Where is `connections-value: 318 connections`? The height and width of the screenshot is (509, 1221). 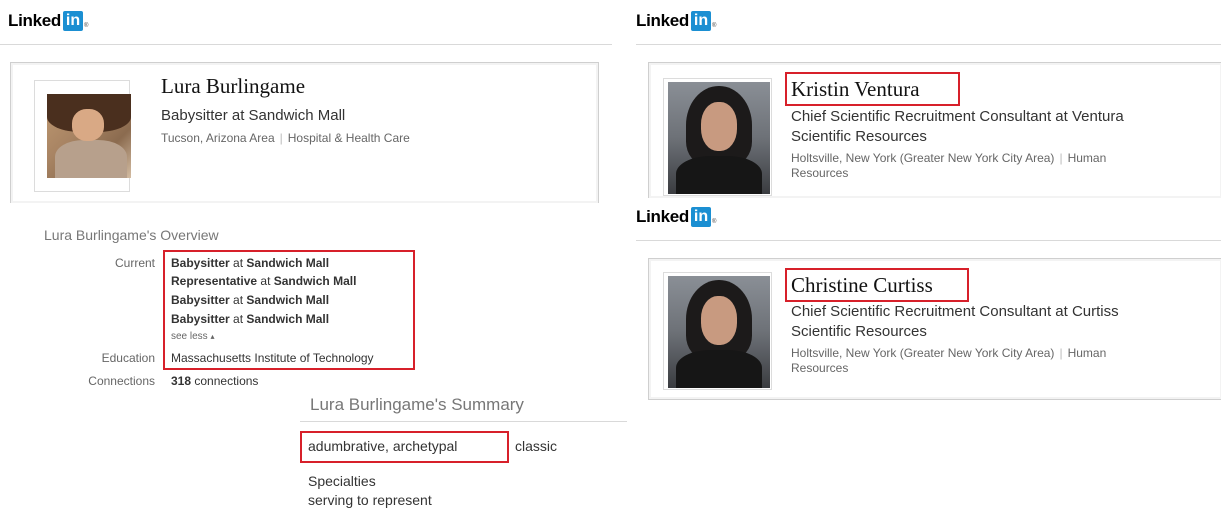
connections-value: 318 connections is located at coordinates (215, 381).